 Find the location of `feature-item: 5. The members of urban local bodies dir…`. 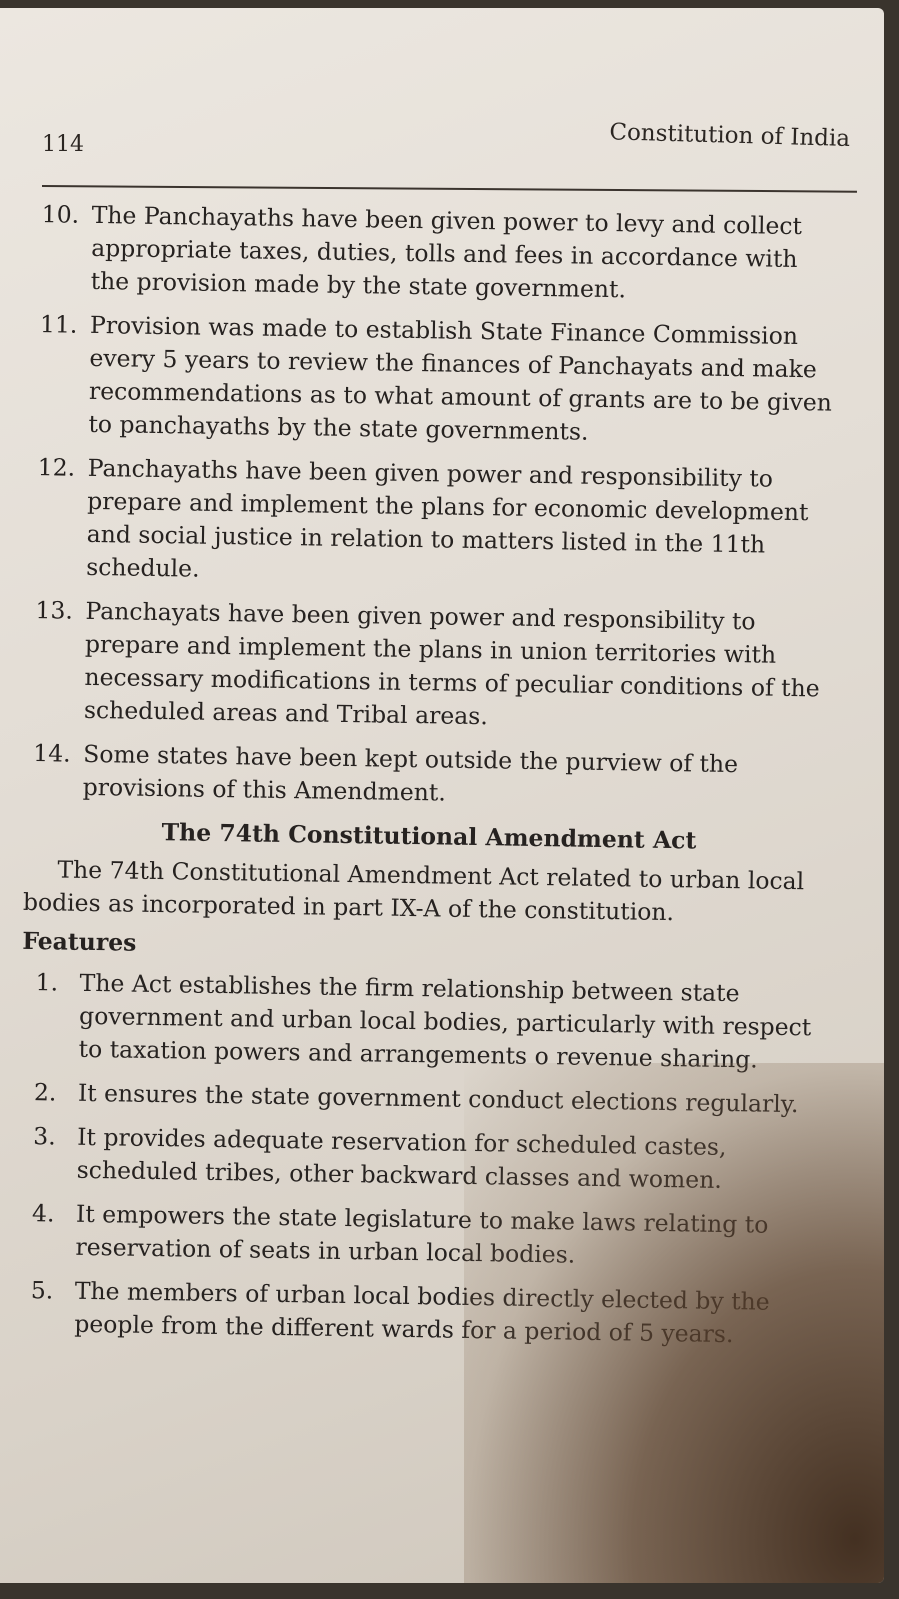

feature-item: 5. The members of urban local bodies dir… is located at coordinates (421, 1313).